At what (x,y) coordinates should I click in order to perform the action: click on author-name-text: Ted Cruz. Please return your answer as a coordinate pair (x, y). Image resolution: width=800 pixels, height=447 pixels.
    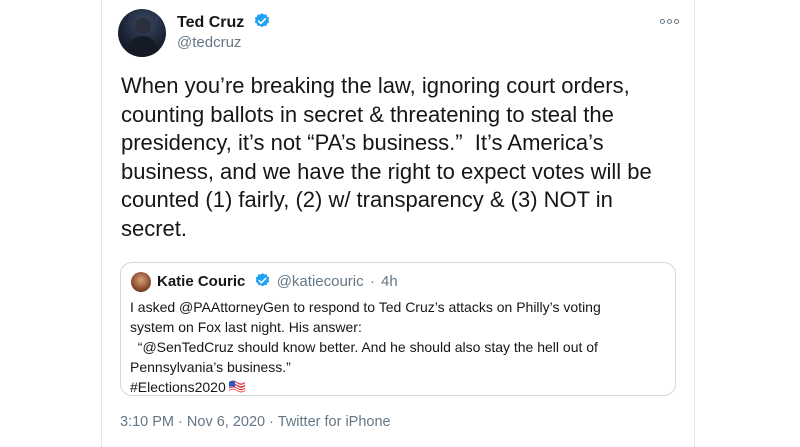
    Looking at the image, I should click on (211, 22).